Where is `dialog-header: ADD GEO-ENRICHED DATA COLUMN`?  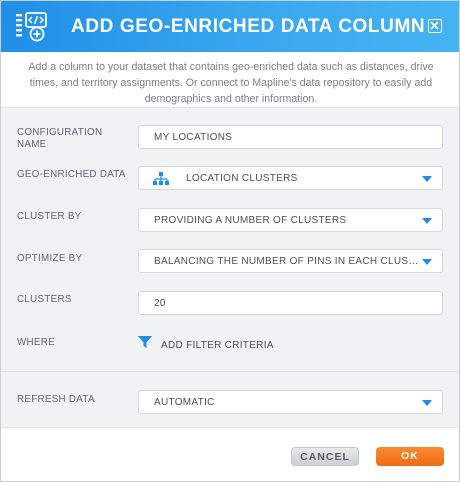 dialog-header: ADD GEO-ENRICHED DATA COLUMN is located at coordinates (230, 26).